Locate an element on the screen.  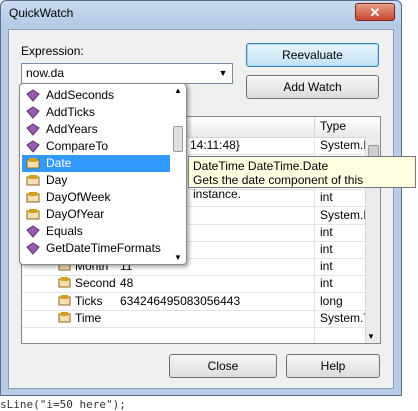
reevaluate-button: Reevaluate is located at coordinates (312, 55).